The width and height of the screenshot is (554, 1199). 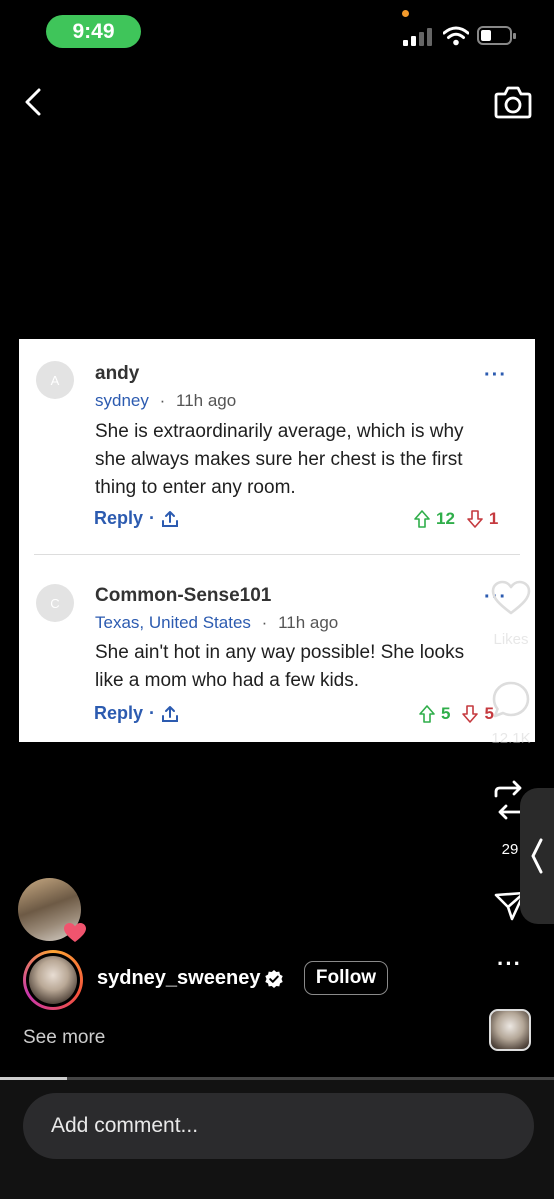 I want to click on profile-avatar, so click(x=53, y=980).